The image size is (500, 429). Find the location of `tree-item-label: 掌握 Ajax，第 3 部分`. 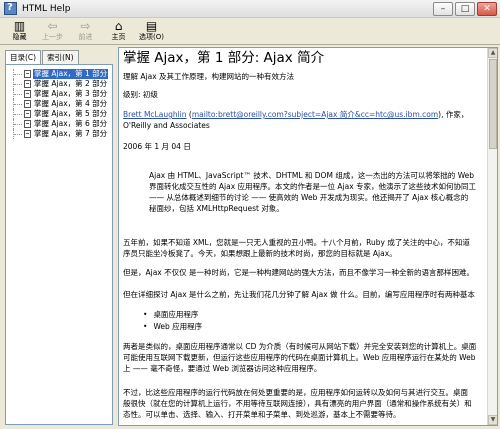

tree-item-label: 掌握 Ajax，第 3 部分 is located at coordinates (71, 93).